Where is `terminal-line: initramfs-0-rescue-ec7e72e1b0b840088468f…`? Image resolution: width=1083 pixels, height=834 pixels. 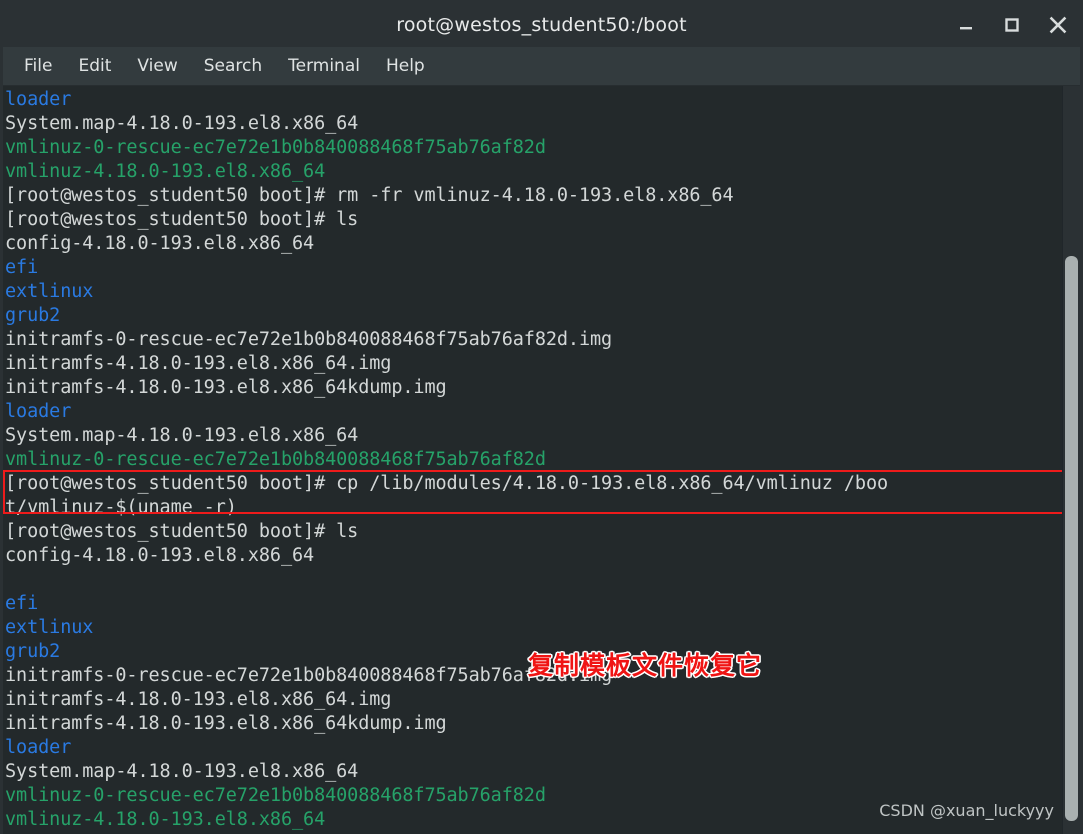 terminal-line: initramfs-0-rescue-ec7e72e1b0b840088468f… is located at coordinates (309, 339).